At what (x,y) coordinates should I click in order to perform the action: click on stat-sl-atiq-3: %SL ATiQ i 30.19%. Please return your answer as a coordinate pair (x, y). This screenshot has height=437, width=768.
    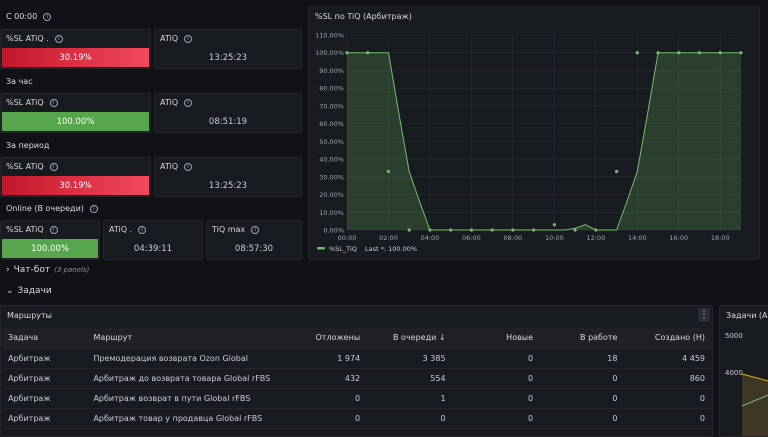
    Looking at the image, I should click on (75, 177).